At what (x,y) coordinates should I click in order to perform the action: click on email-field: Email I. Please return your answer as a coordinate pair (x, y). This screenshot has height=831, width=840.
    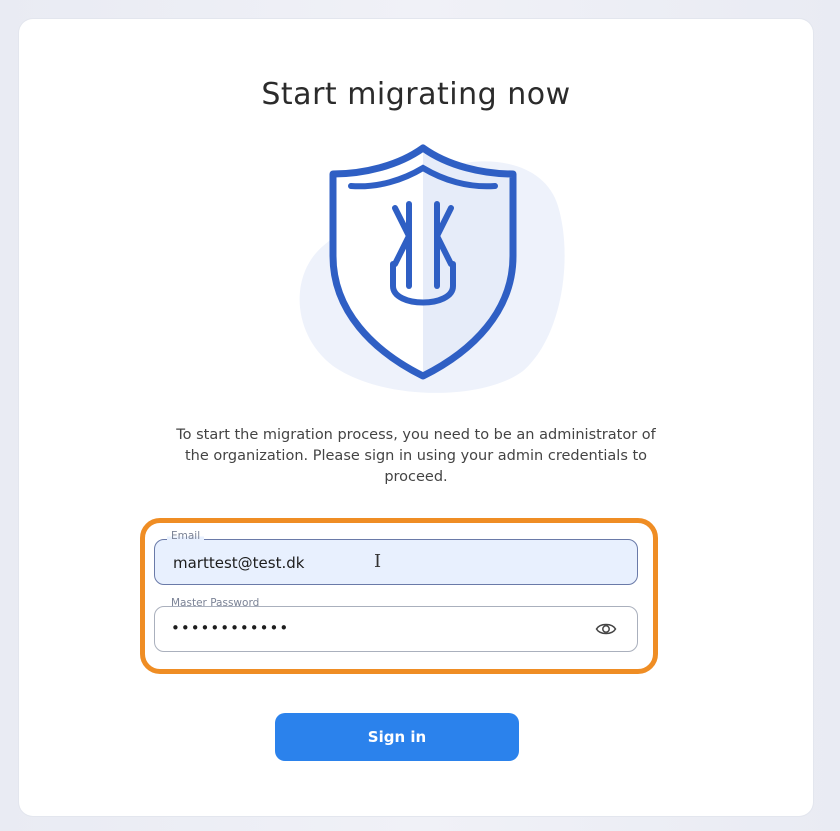
    Looking at the image, I should click on (396, 557).